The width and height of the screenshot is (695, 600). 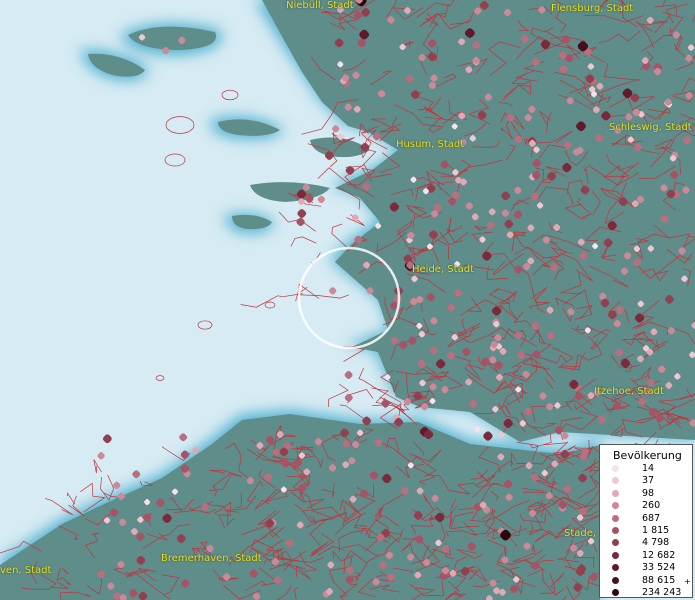 What do you see at coordinates (647, 455) in the screenshot?
I see `legend-title: Bevölkerung` at bounding box center [647, 455].